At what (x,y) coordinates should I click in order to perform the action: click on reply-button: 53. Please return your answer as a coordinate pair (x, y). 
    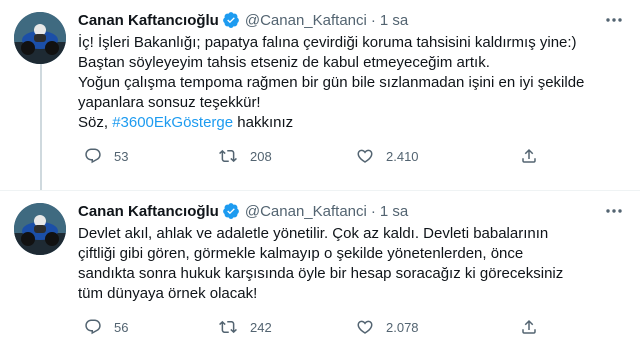
    Looking at the image, I should click on (106, 156).